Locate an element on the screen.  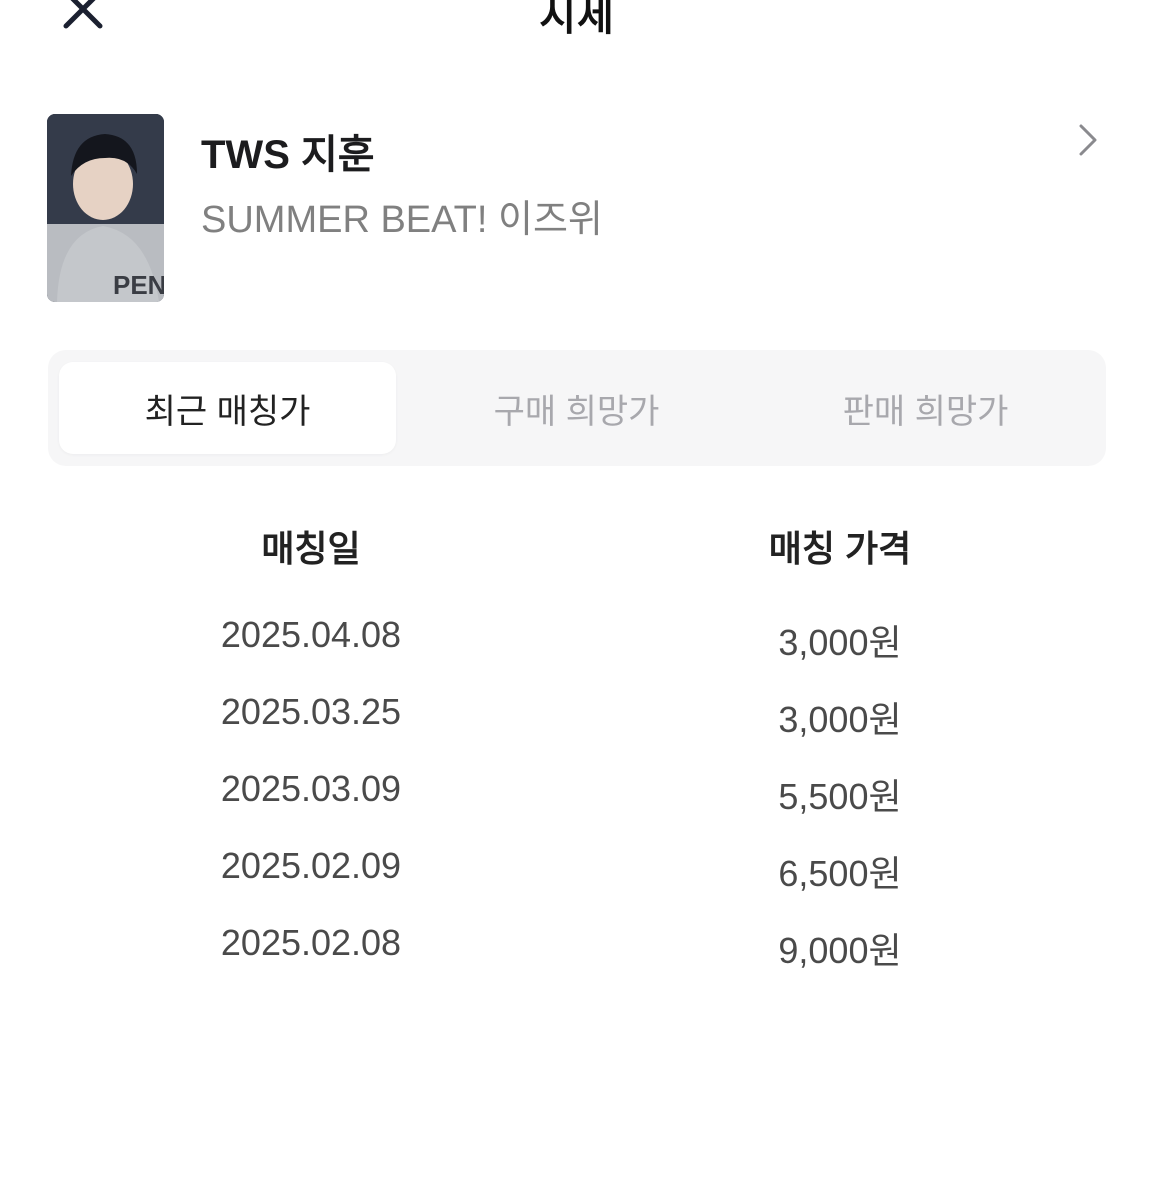
table-header: 매칭일 매칭 가격 is located at coordinates (577, 545).